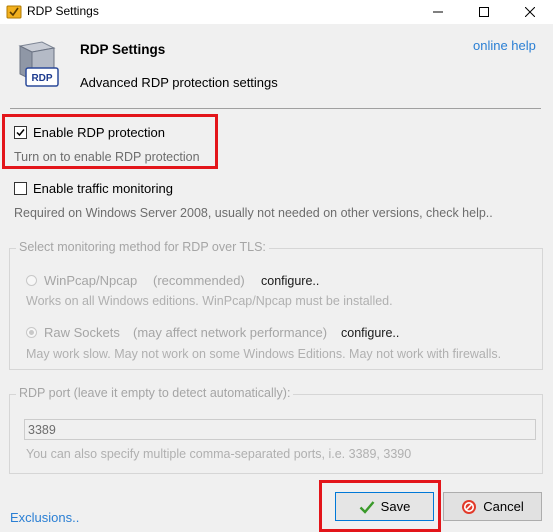 Image resolution: width=553 pixels, height=532 pixels. I want to click on header-divider, so click(275, 108).